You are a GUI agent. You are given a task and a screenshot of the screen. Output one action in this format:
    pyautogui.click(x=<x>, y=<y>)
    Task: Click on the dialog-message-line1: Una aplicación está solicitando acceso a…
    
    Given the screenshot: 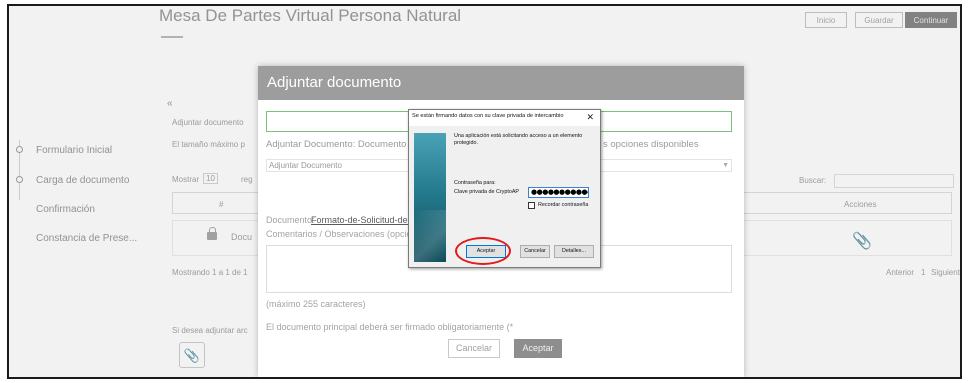 What is the action you would take?
    pyautogui.click(x=518, y=136)
    